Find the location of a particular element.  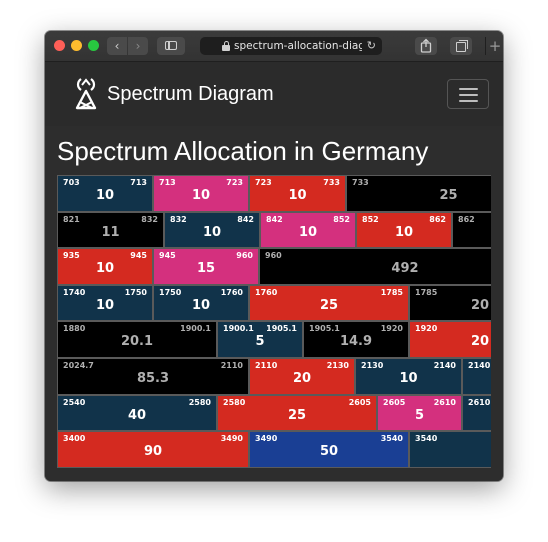

band-upper-freq: 960 is located at coordinates (244, 256).